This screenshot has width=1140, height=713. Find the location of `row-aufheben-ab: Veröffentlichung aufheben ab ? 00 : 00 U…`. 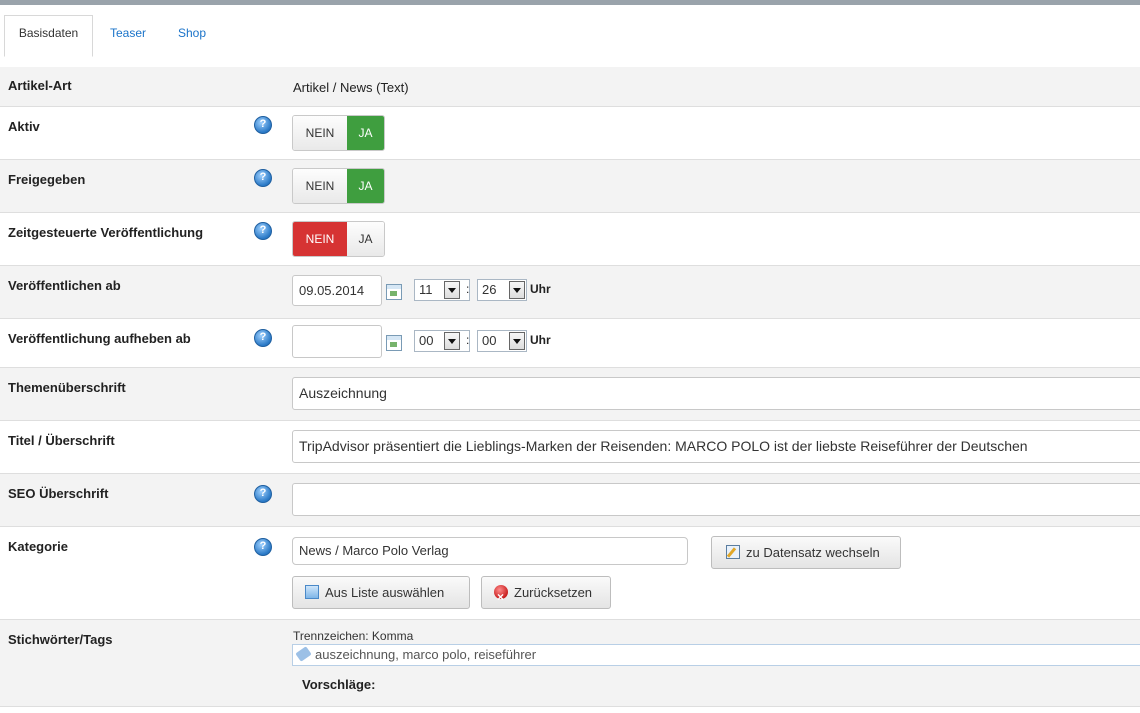

row-aufheben-ab: Veröffentlichung aufheben ab ? 00 : 00 U… is located at coordinates (570, 343).